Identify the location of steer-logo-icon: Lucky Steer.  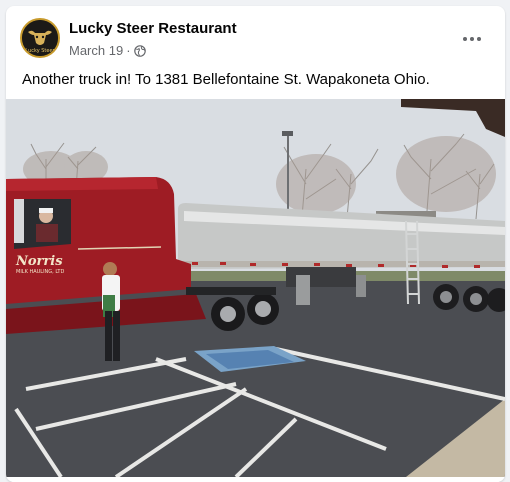
(40, 38).